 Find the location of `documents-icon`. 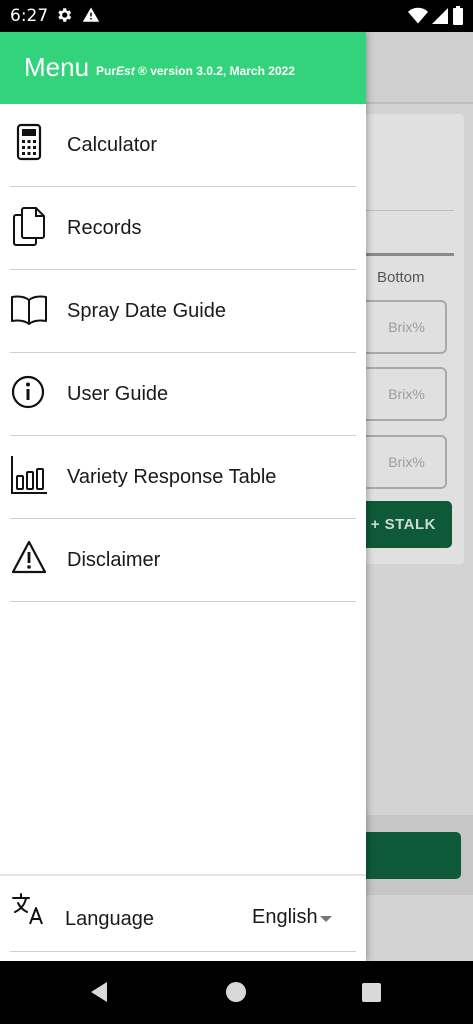

documents-icon is located at coordinates (29, 226).